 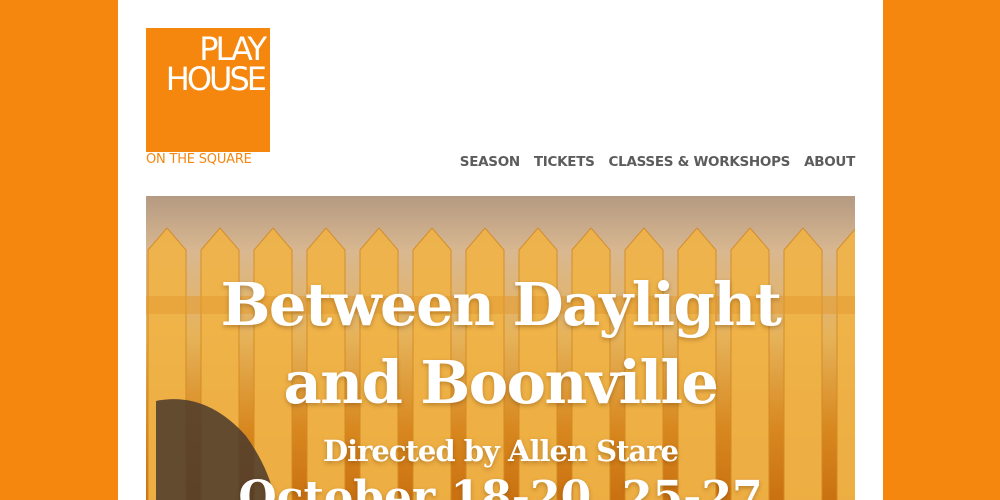 What do you see at coordinates (564, 162) in the screenshot?
I see `nav-item-tickets: TICKETS` at bounding box center [564, 162].